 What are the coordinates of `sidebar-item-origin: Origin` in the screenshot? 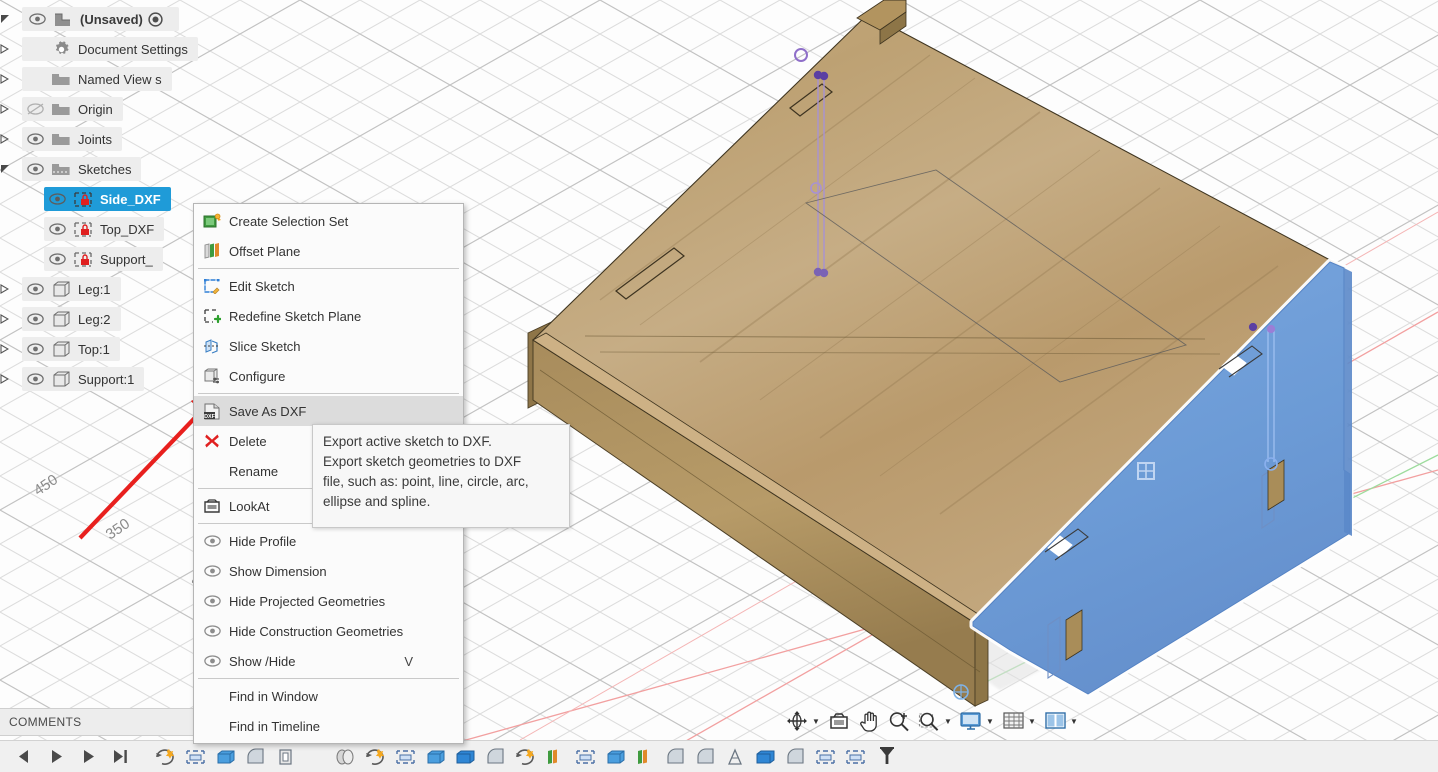 It's located at (125, 109).